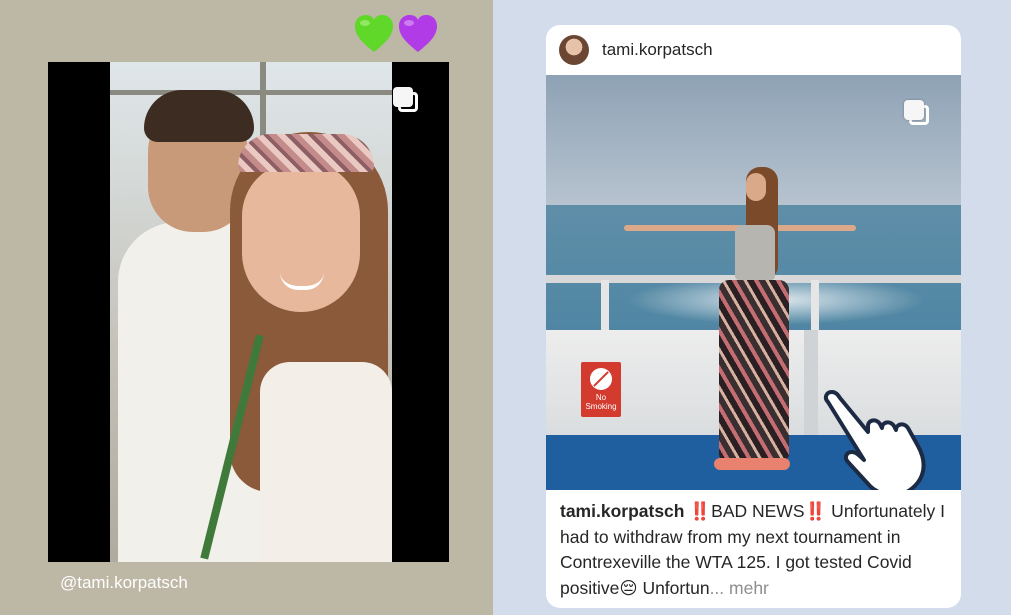 The height and width of the screenshot is (615, 1011). I want to click on sign-text: No Smoking, so click(601, 402).